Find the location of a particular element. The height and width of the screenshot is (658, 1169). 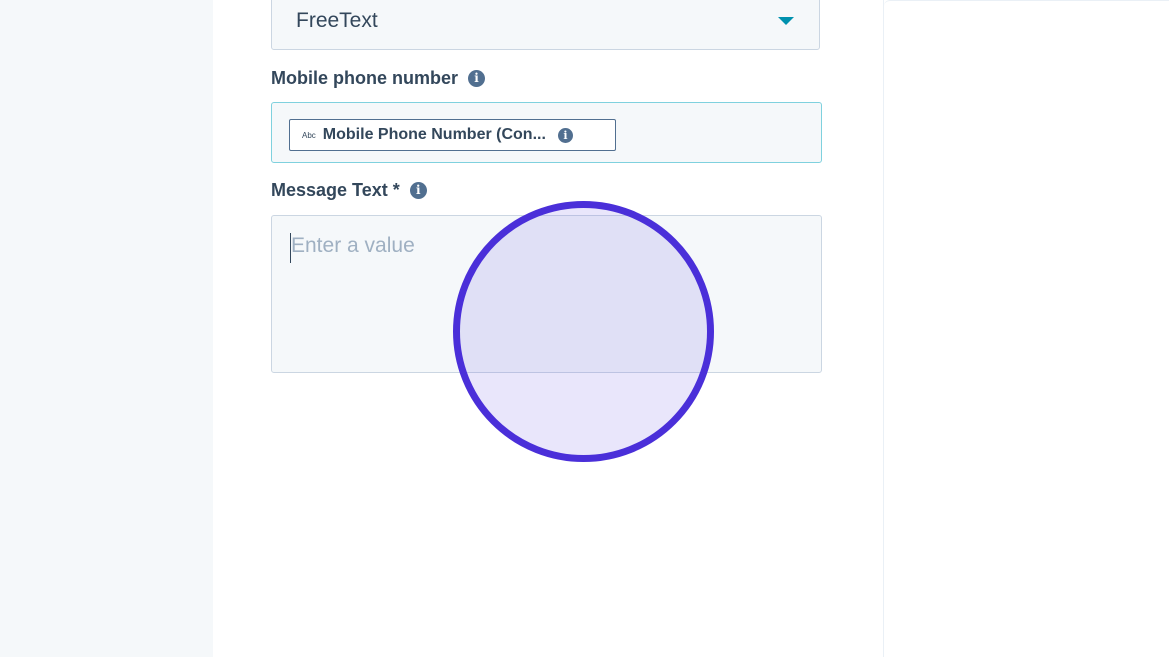

select-value: FreeText is located at coordinates (337, 20).